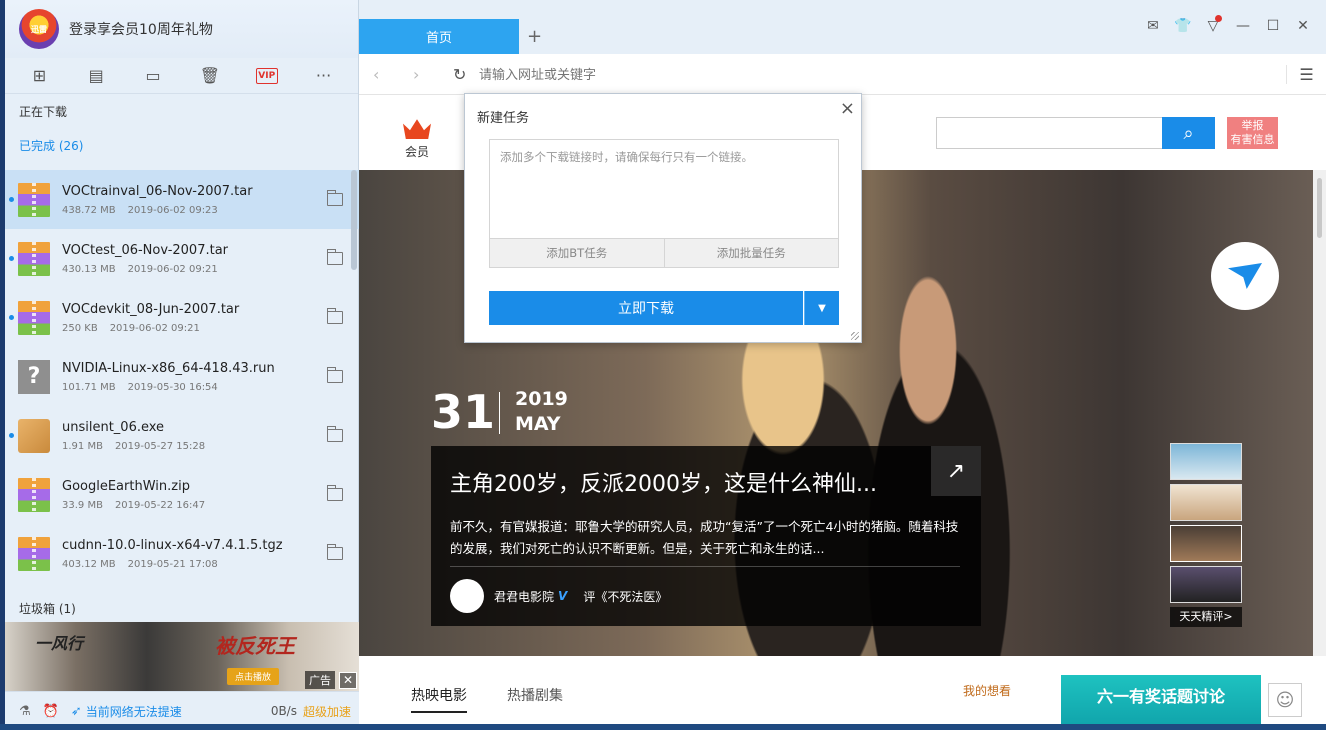 The width and height of the screenshot is (1326, 730). I want to click on link-input, so click(664, 188).